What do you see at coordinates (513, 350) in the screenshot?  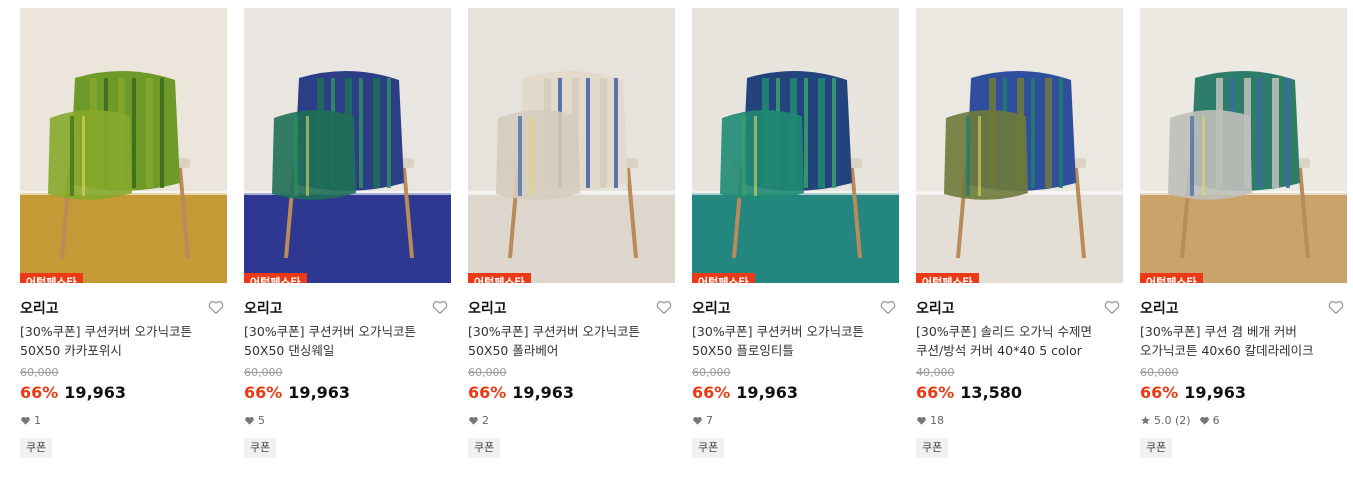 I see `product-title-line: 50X50 폴라베어` at bounding box center [513, 350].